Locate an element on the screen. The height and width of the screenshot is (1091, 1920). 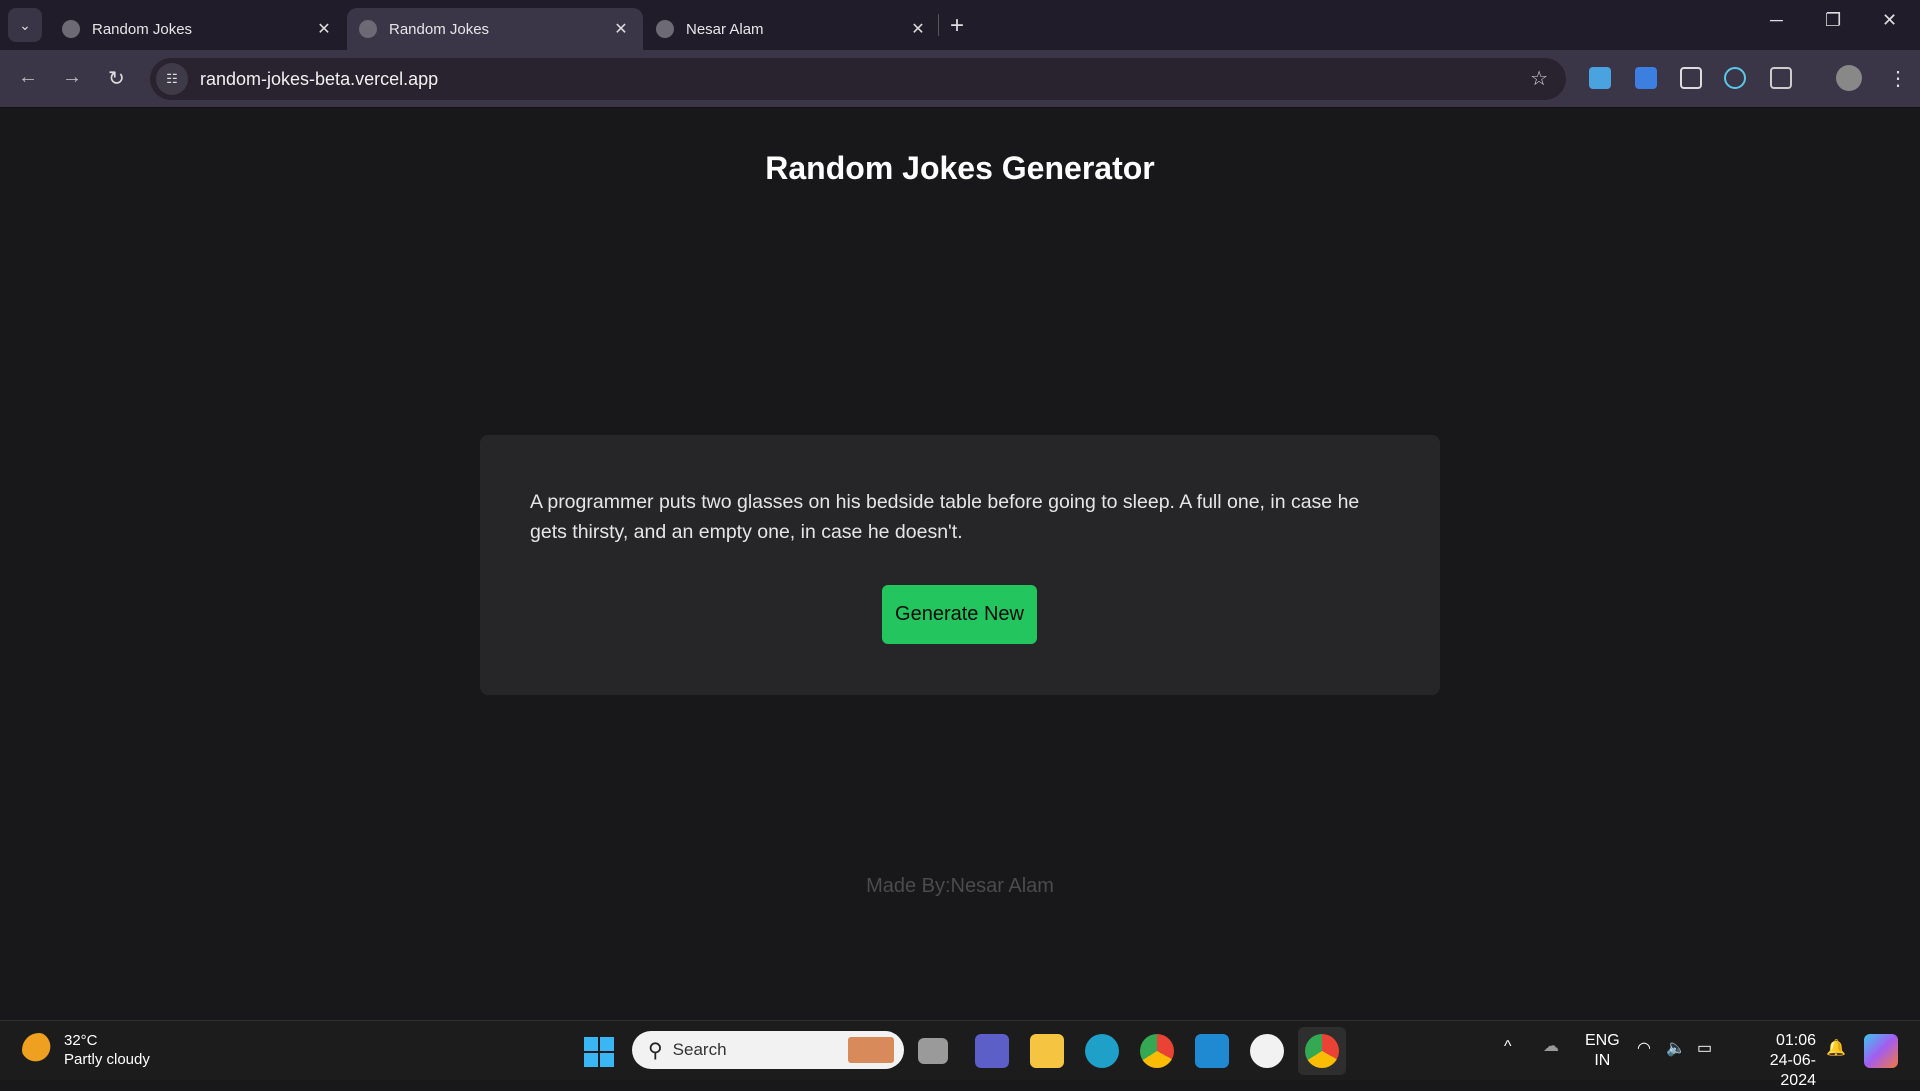
wifi-icon: ◠ is located at coordinates (1644, 1049).